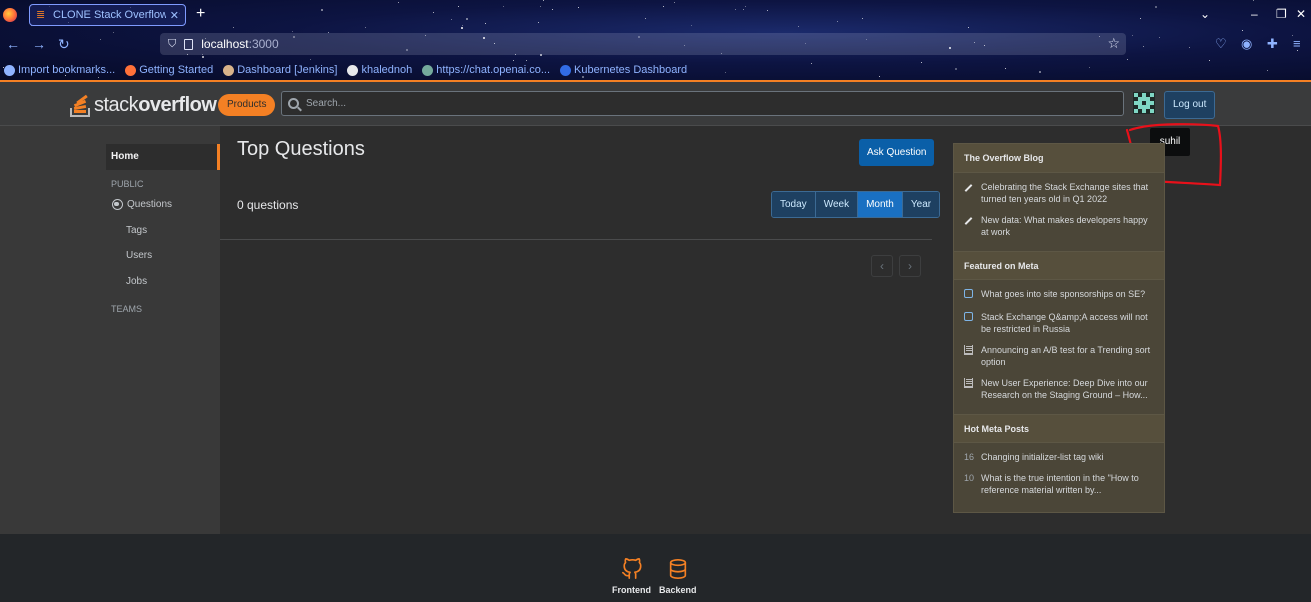 Image resolution: width=1311 pixels, height=602 pixels. Describe the element at coordinates (64, 44) in the screenshot. I see `reload-icon: ↻` at that location.